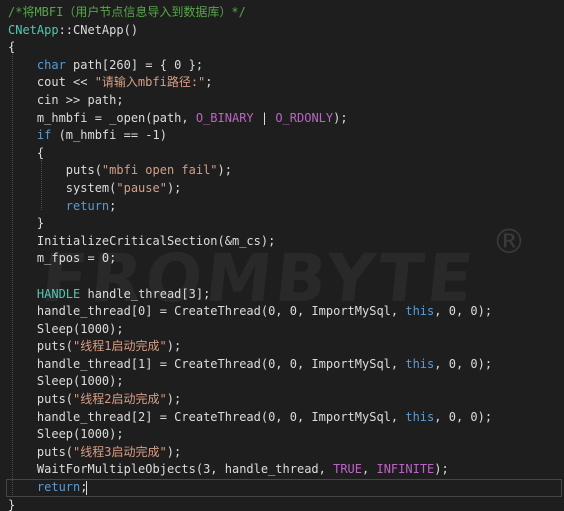 The image size is (564, 511). I want to click on code-line: InitializeCriticalSection(&m_cs);, so click(250, 242).